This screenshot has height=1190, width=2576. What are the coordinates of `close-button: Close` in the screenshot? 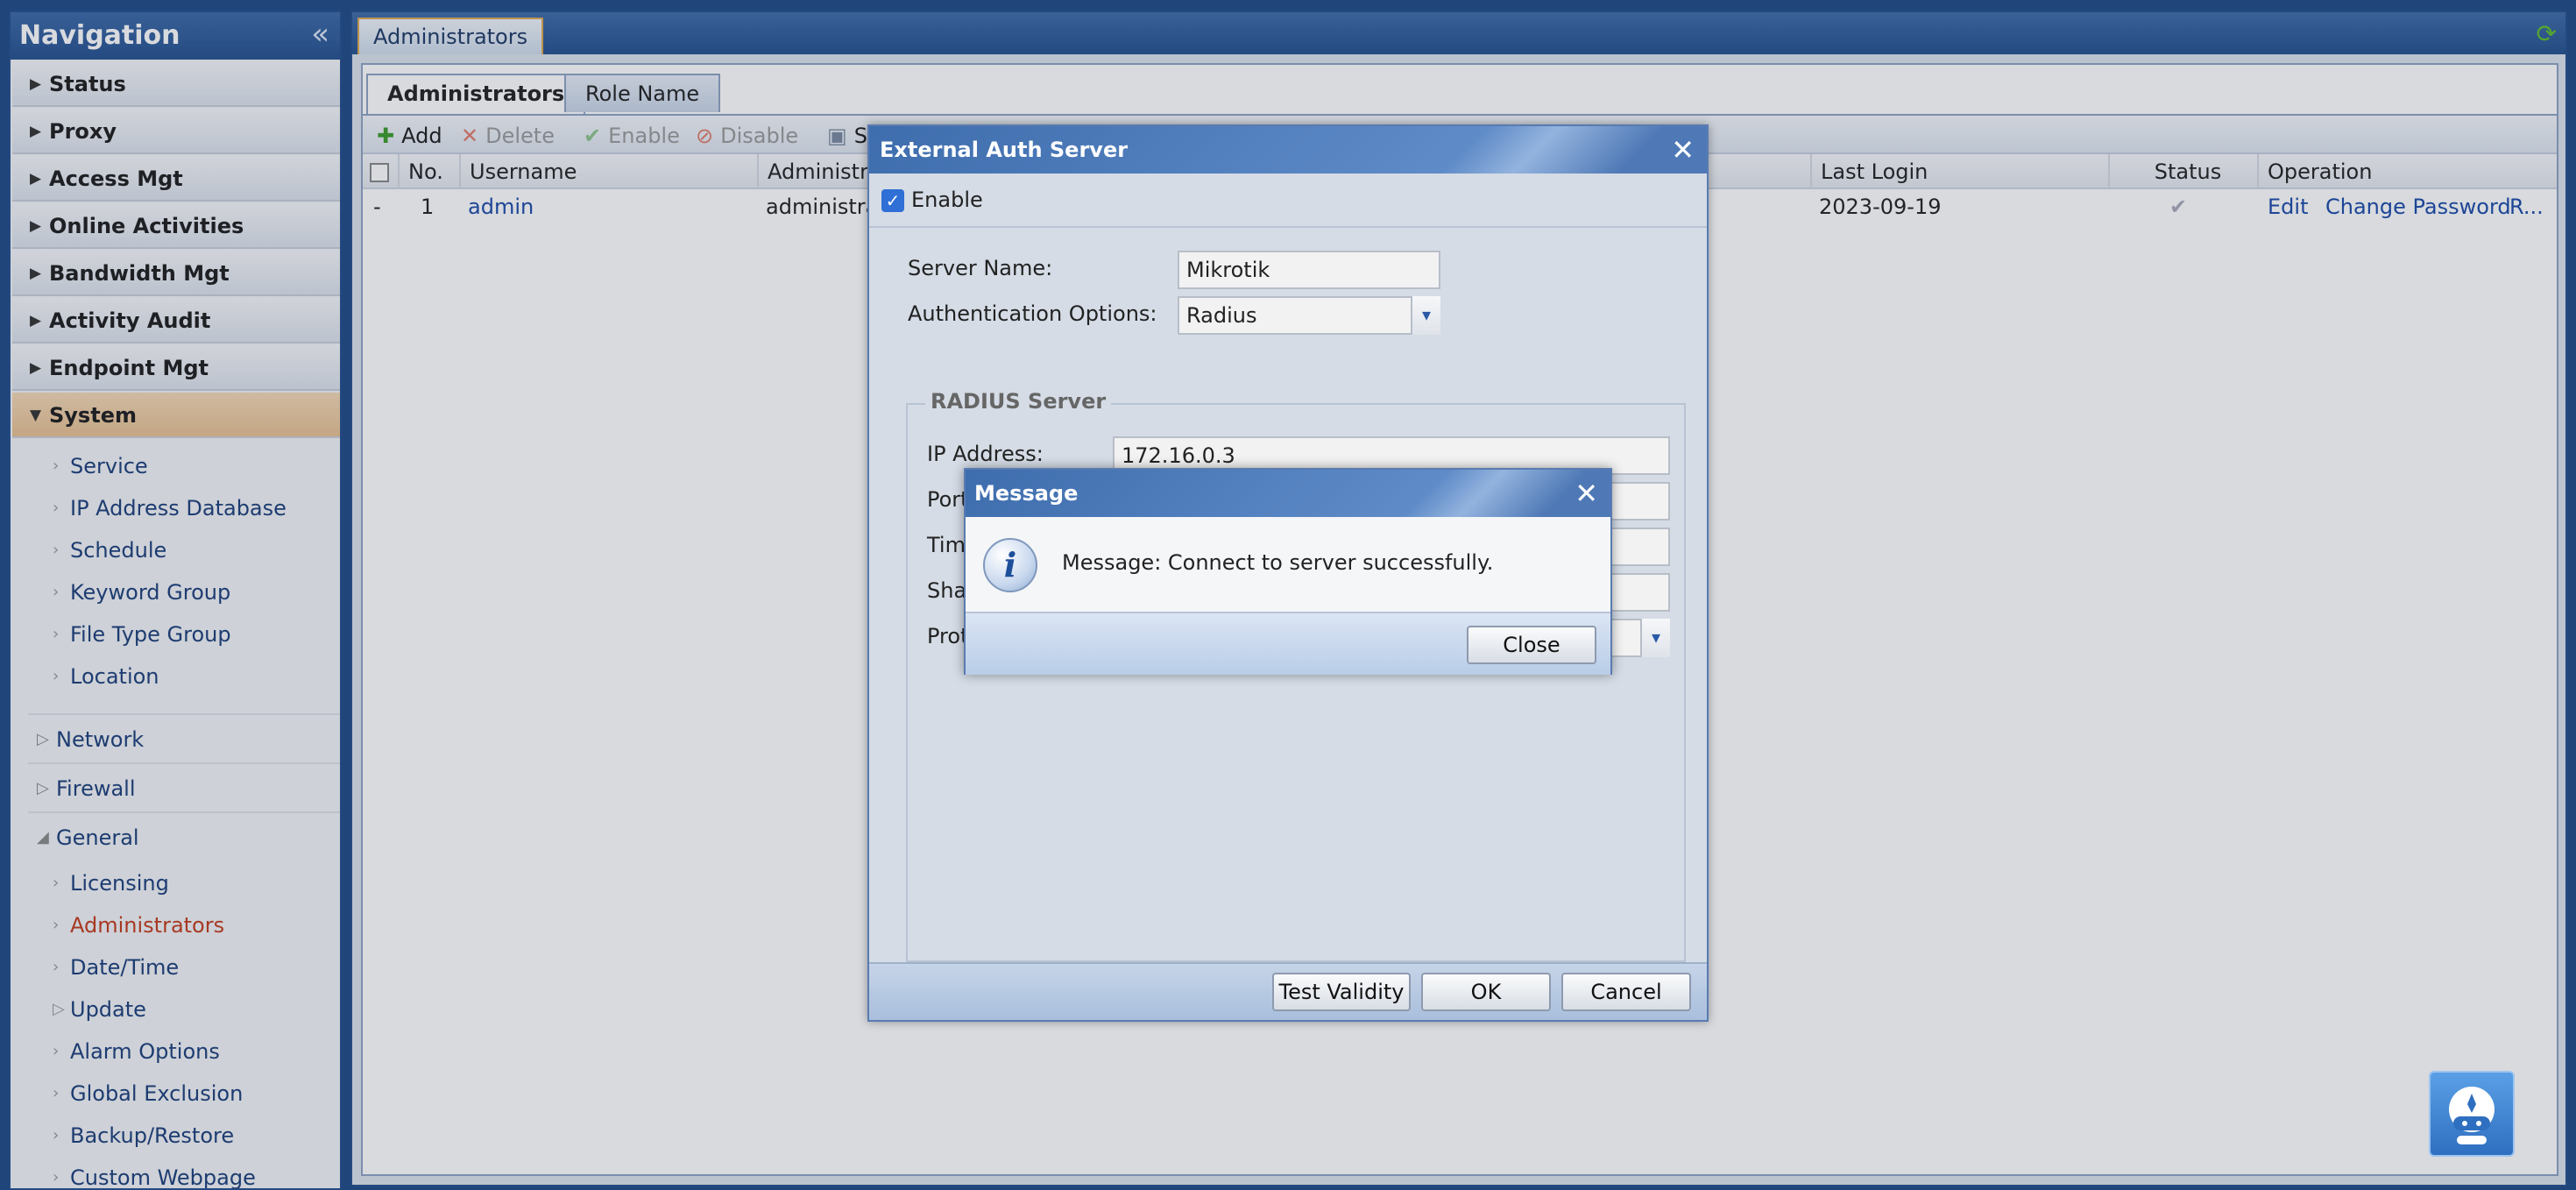 It's located at (1531, 645).